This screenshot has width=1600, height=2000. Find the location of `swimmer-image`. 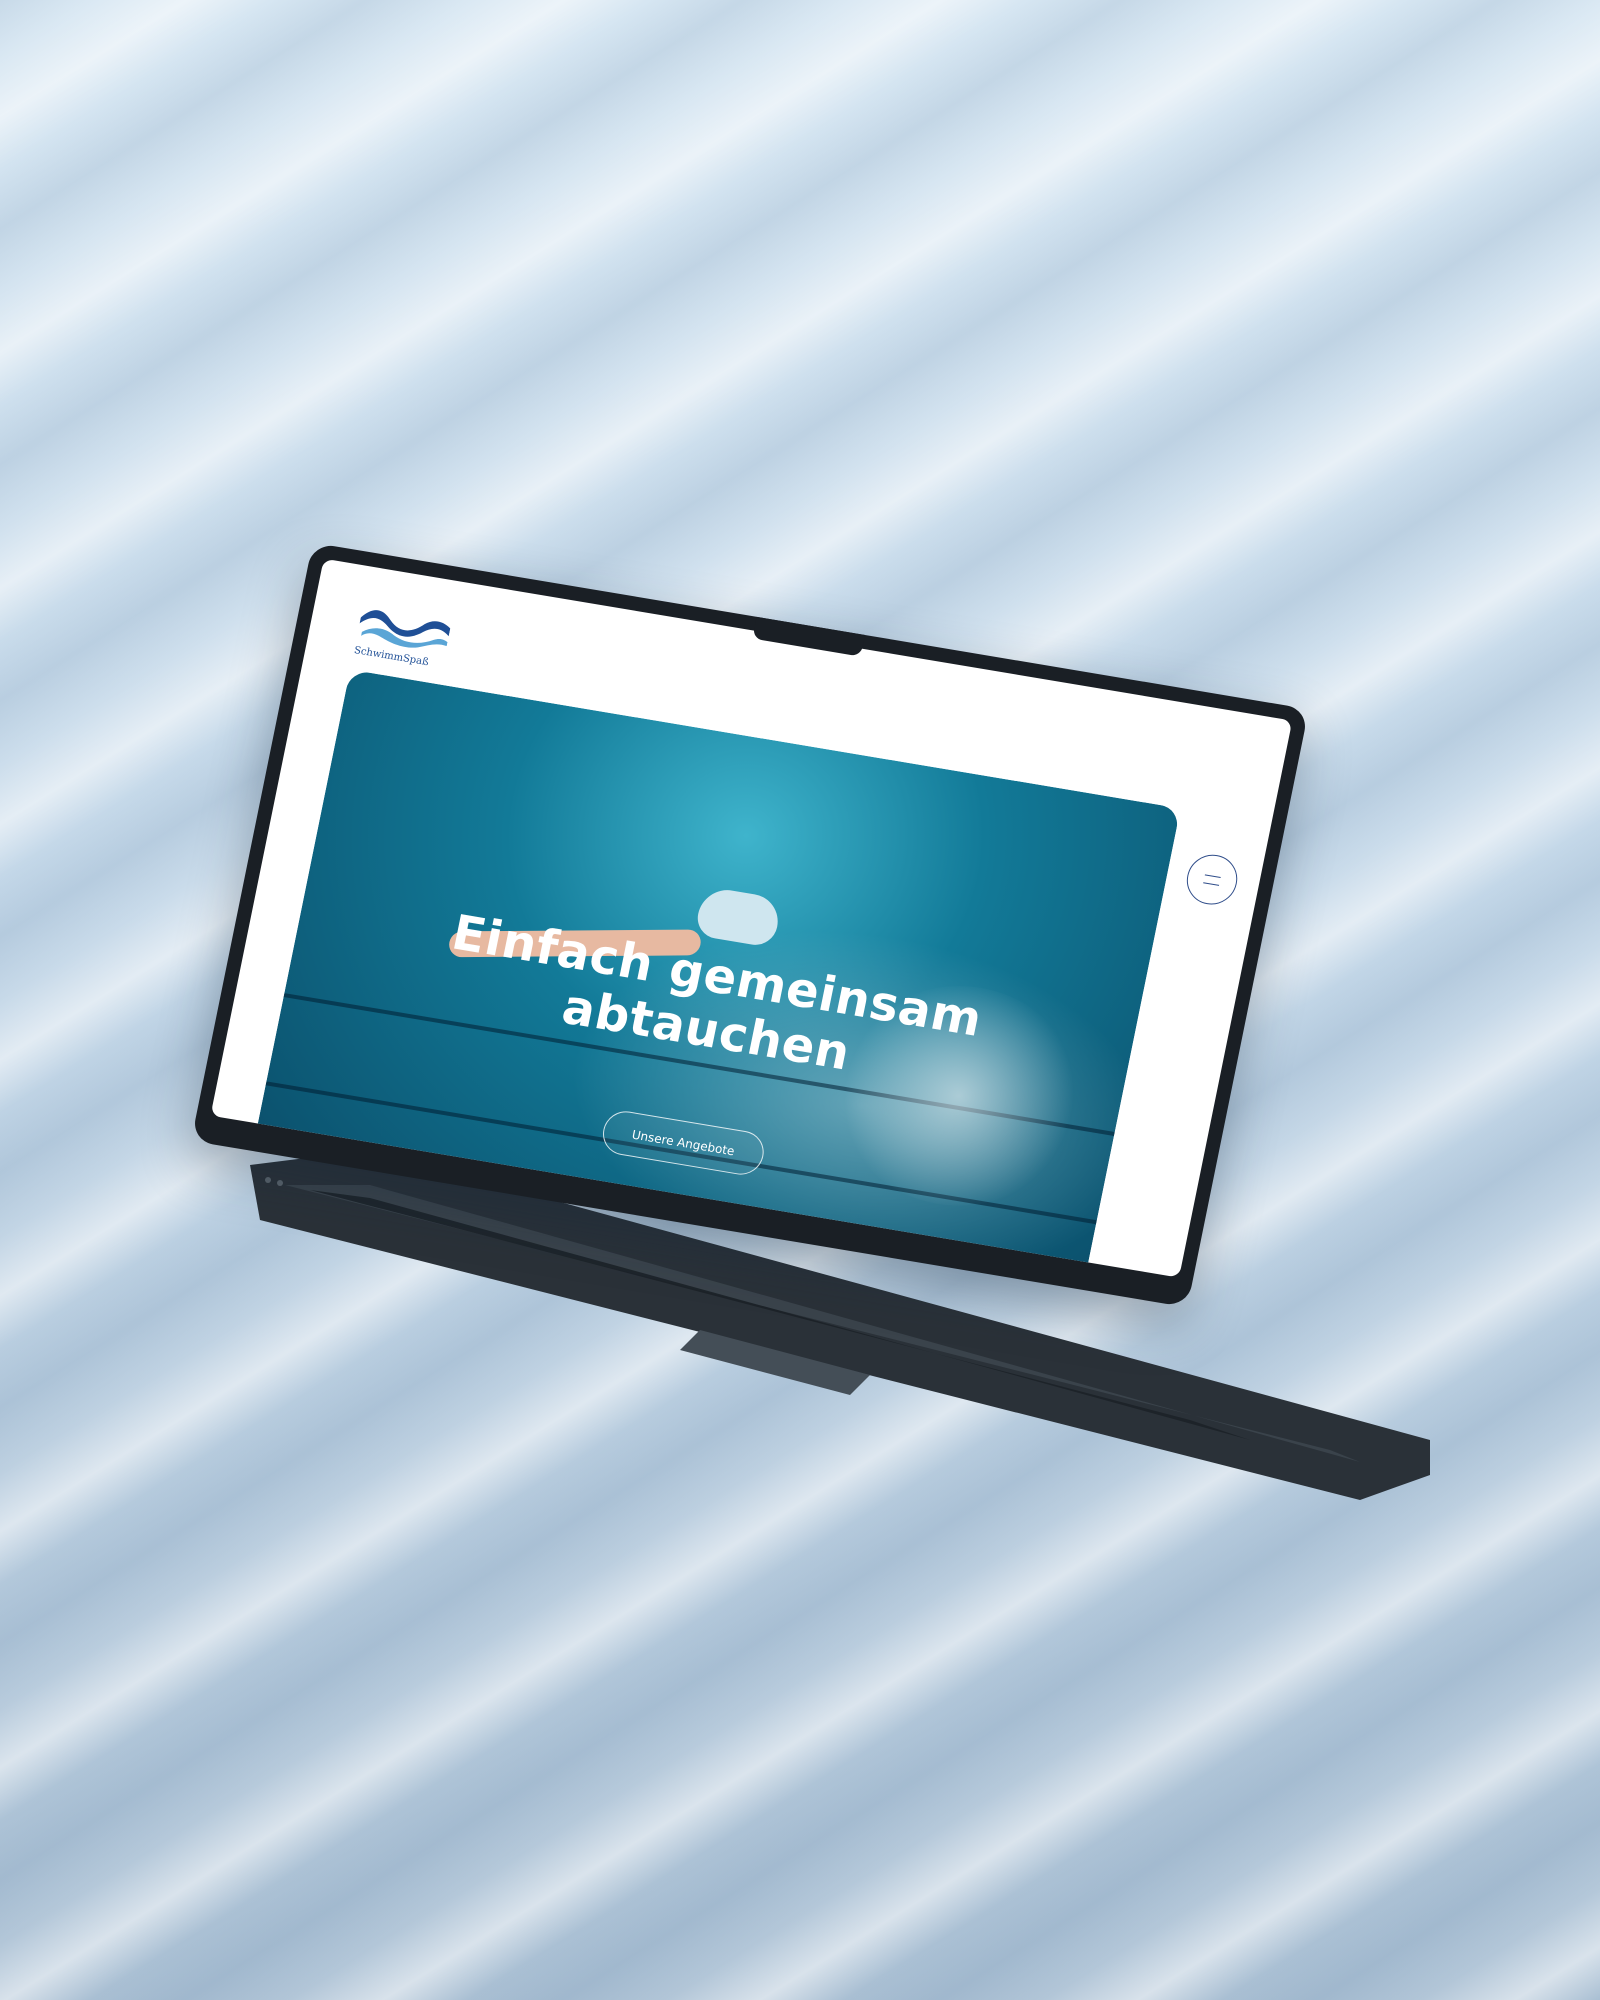

swimmer-image is located at coordinates (738, 917).